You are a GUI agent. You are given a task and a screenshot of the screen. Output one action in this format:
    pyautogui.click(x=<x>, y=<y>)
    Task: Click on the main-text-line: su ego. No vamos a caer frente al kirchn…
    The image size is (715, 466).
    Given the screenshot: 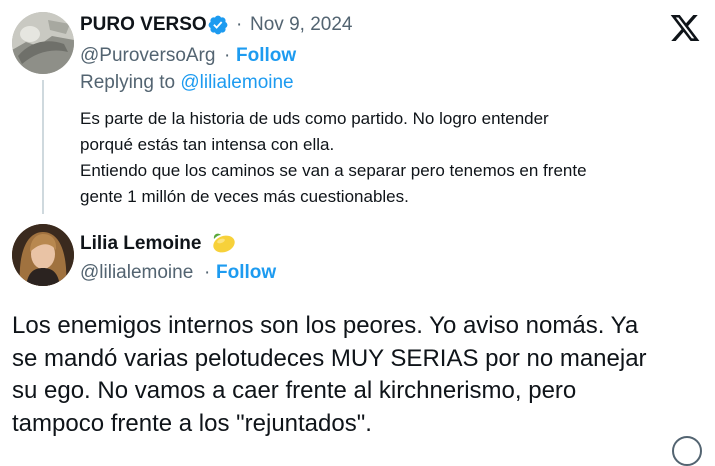 What is the action you would take?
    pyautogui.click(x=294, y=390)
    